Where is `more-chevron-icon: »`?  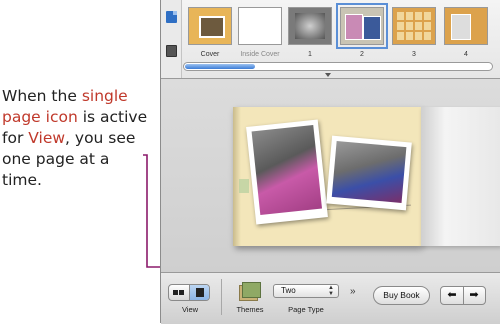
more-chevron-icon: » is located at coordinates (353, 291).